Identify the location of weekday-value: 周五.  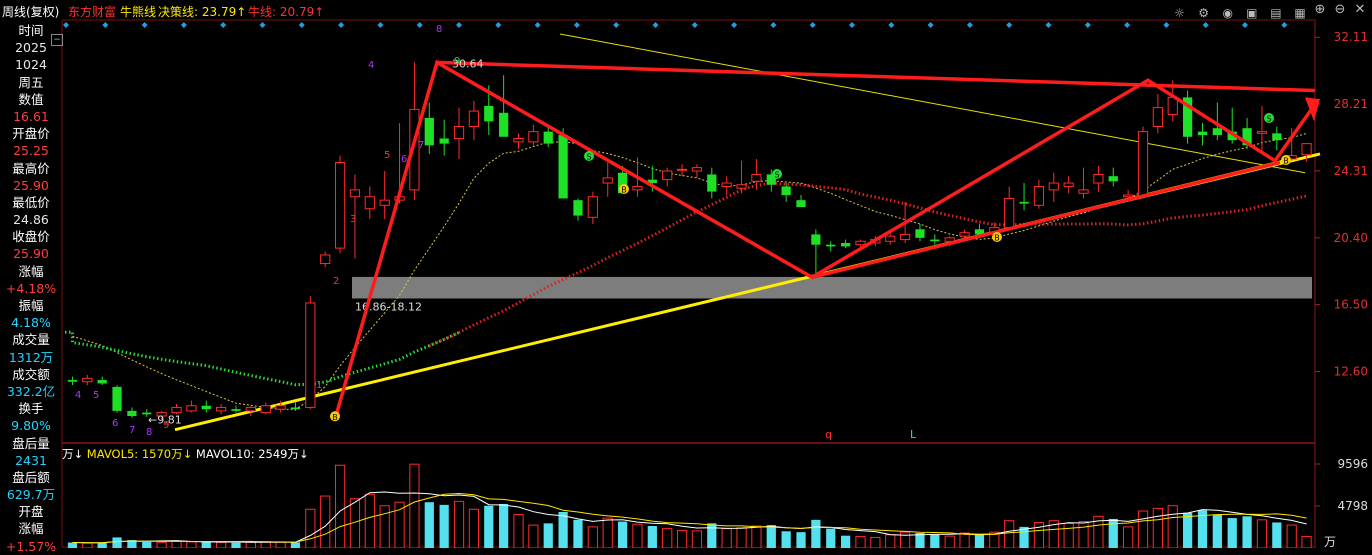
(31, 82).